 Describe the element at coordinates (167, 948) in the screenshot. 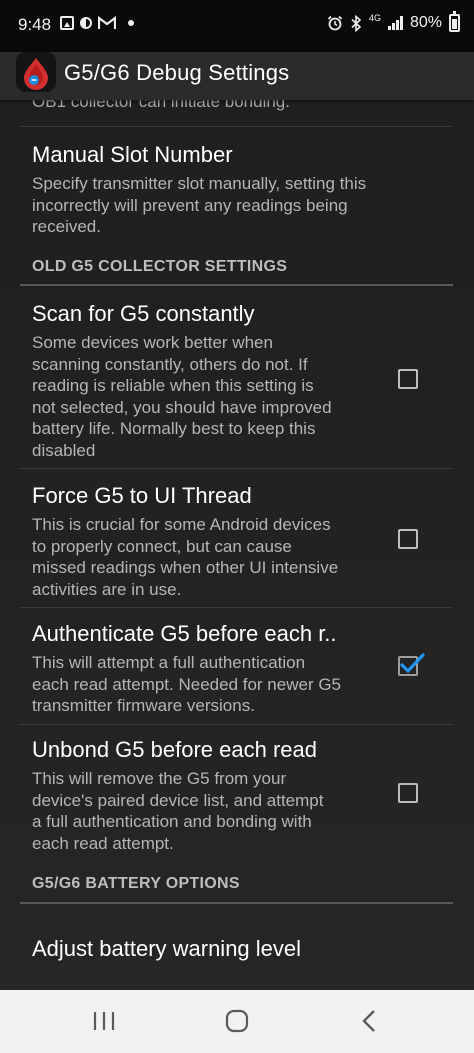

I see `pref-title: Adjust battery warning level` at that location.